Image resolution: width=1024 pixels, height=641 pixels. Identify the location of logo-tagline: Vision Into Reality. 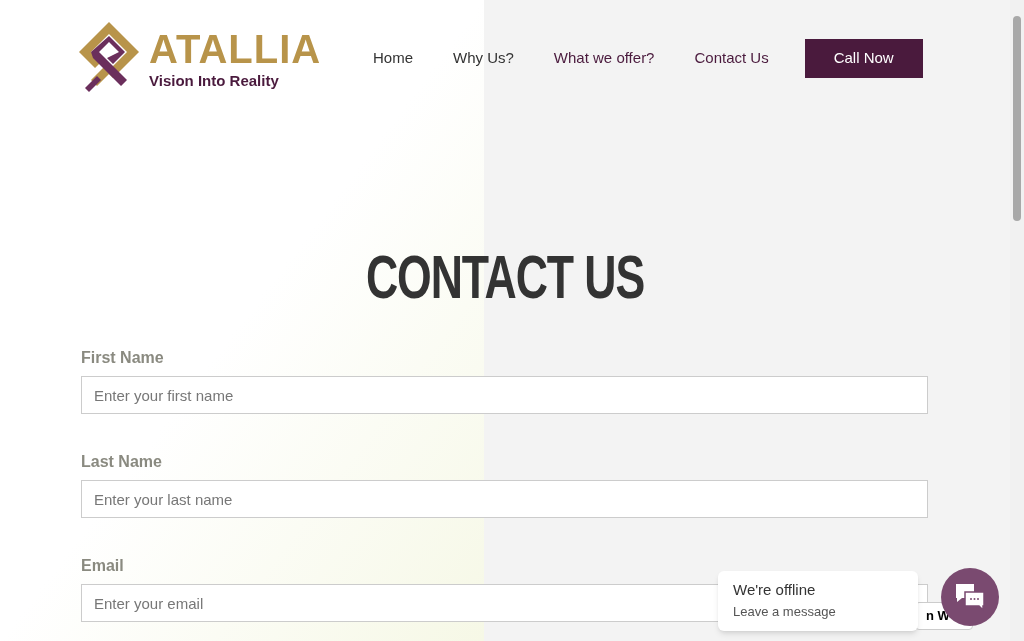
(214, 80).